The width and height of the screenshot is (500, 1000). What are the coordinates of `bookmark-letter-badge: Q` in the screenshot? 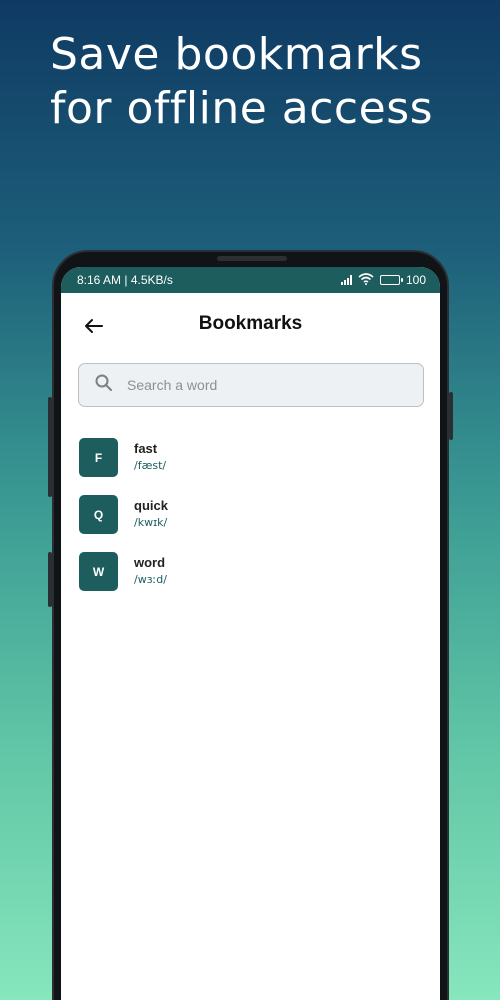 It's located at (98, 514).